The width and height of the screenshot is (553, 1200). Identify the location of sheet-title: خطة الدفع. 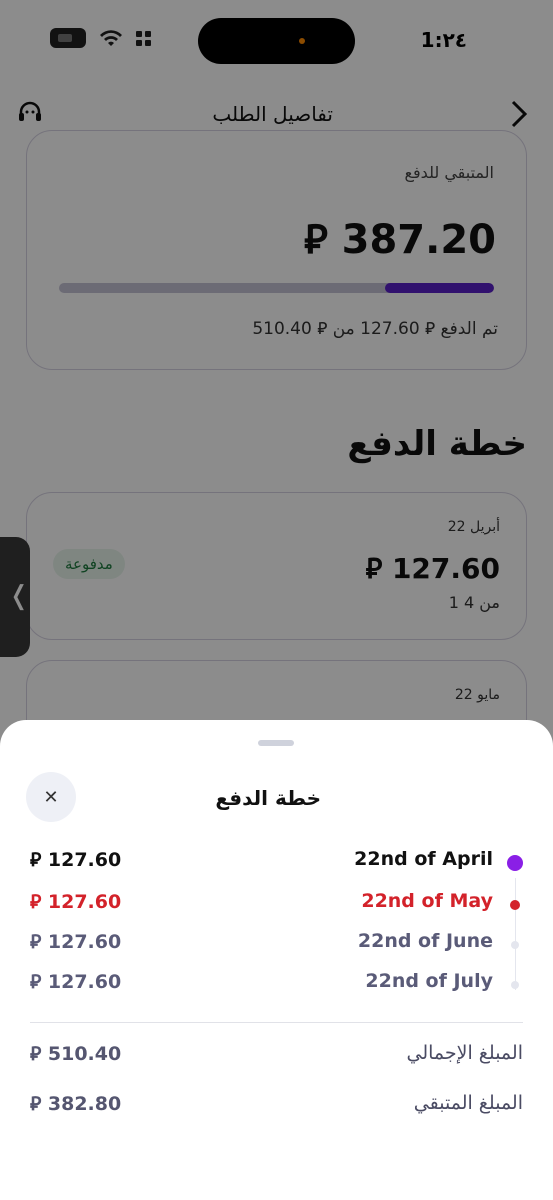
(268, 798).